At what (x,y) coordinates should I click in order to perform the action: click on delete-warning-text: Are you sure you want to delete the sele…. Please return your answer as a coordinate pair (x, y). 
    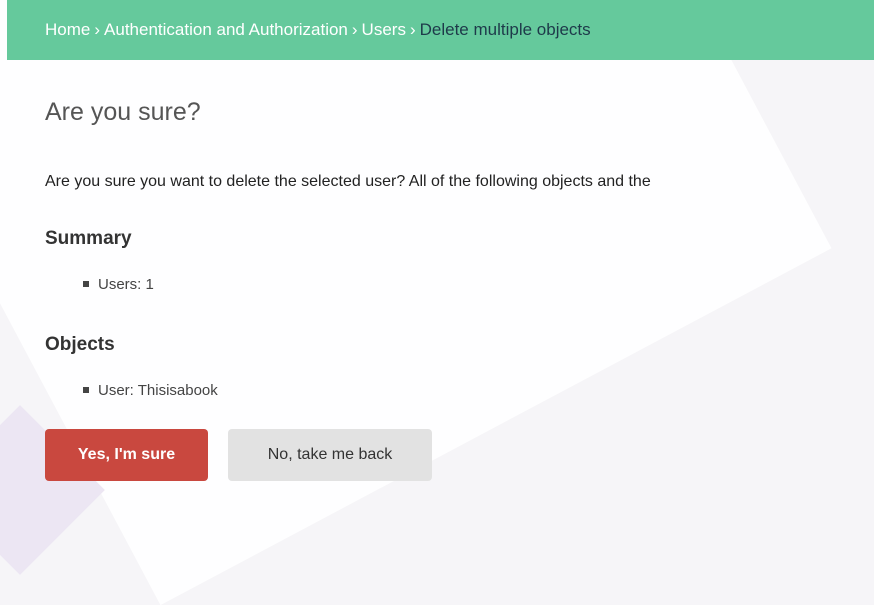
    Looking at the image, I should click on (348, 181).